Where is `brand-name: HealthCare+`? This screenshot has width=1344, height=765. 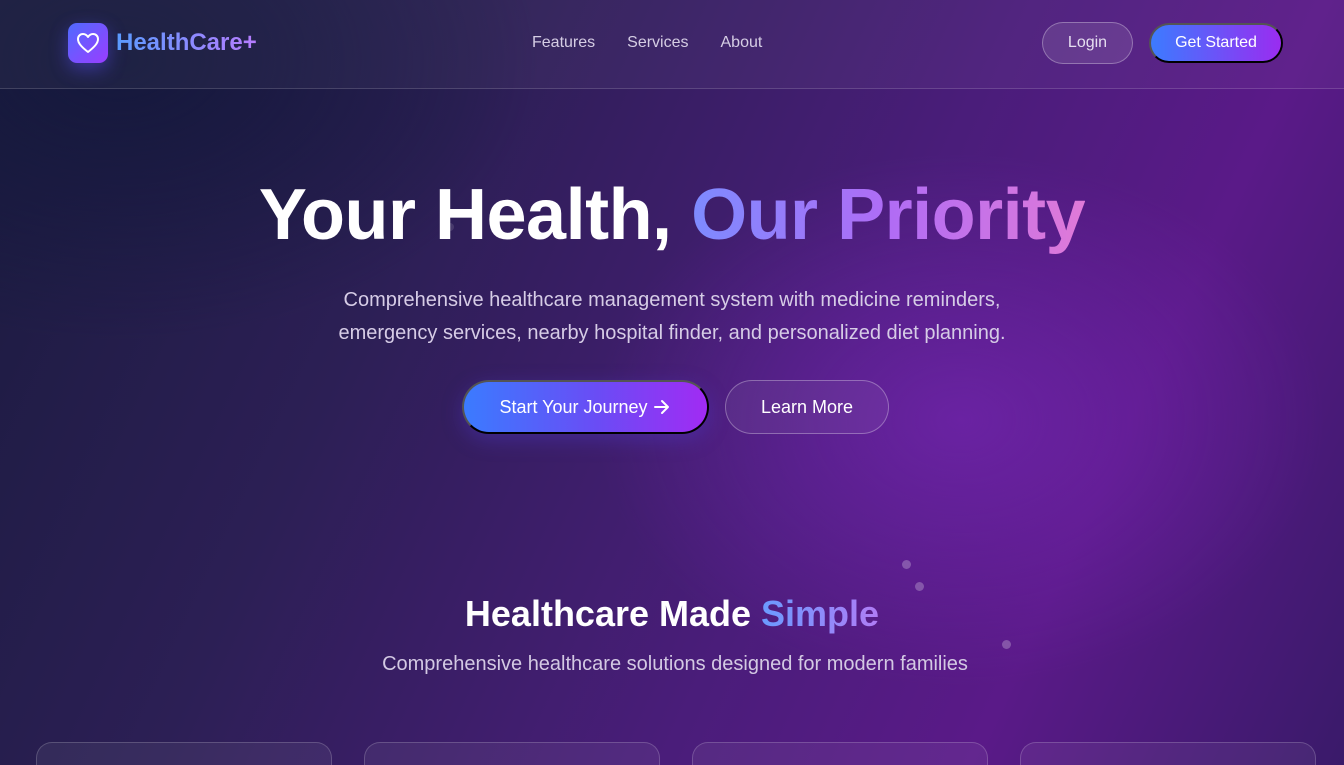
brand-name: HealthCare+ is located at coordinates (186, 42).